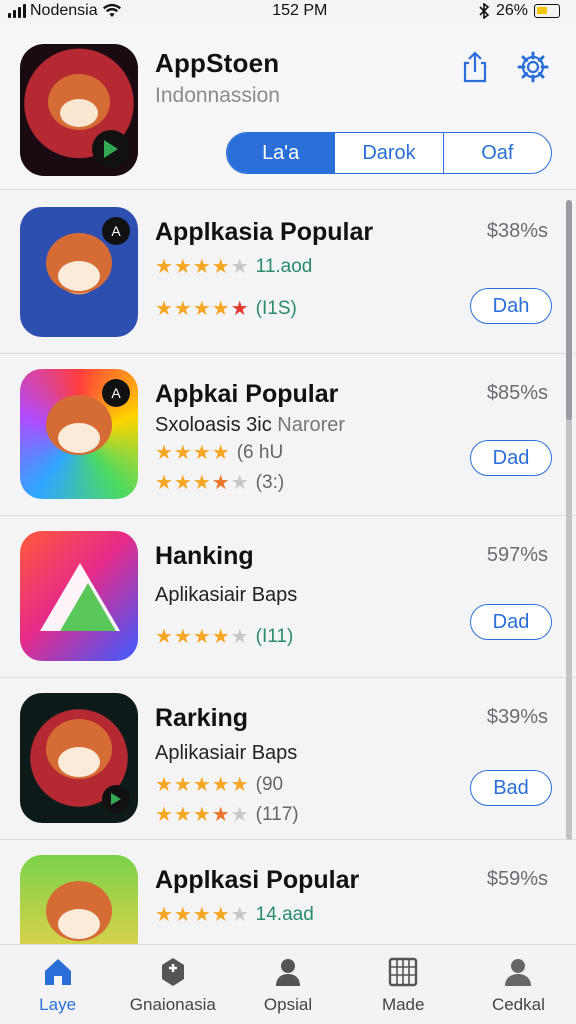 This screenshot has width=576, height=1024. I want to click on rating-row: ★★★★★ (I1S), so click(226, 308).